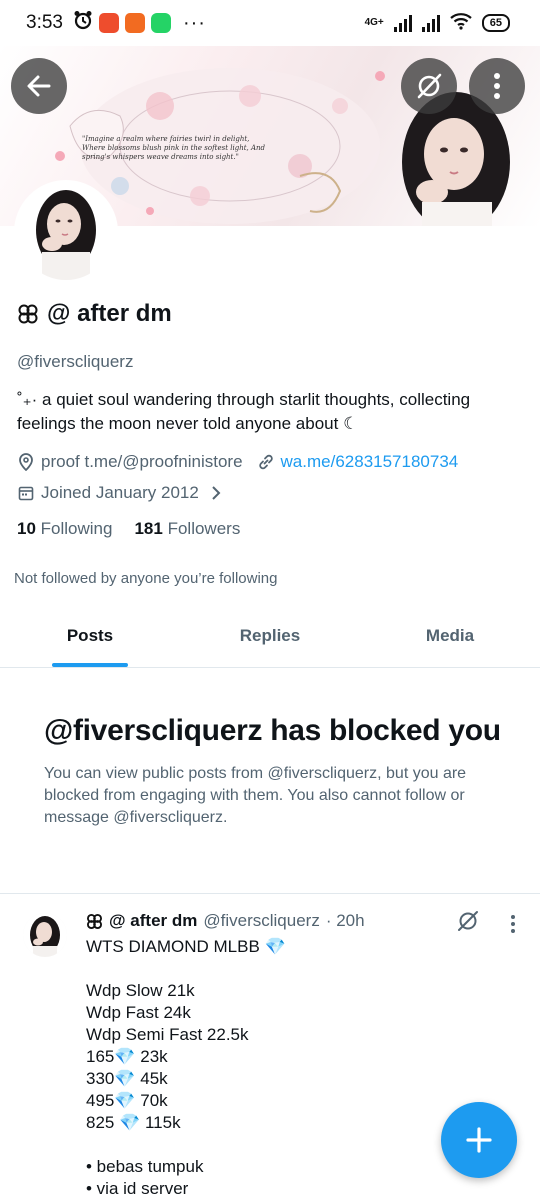  What do you see at coordinates (153, 921) in the screenshot?
I see `post-author-name: @ after dm` at bounding box center [153, 921].